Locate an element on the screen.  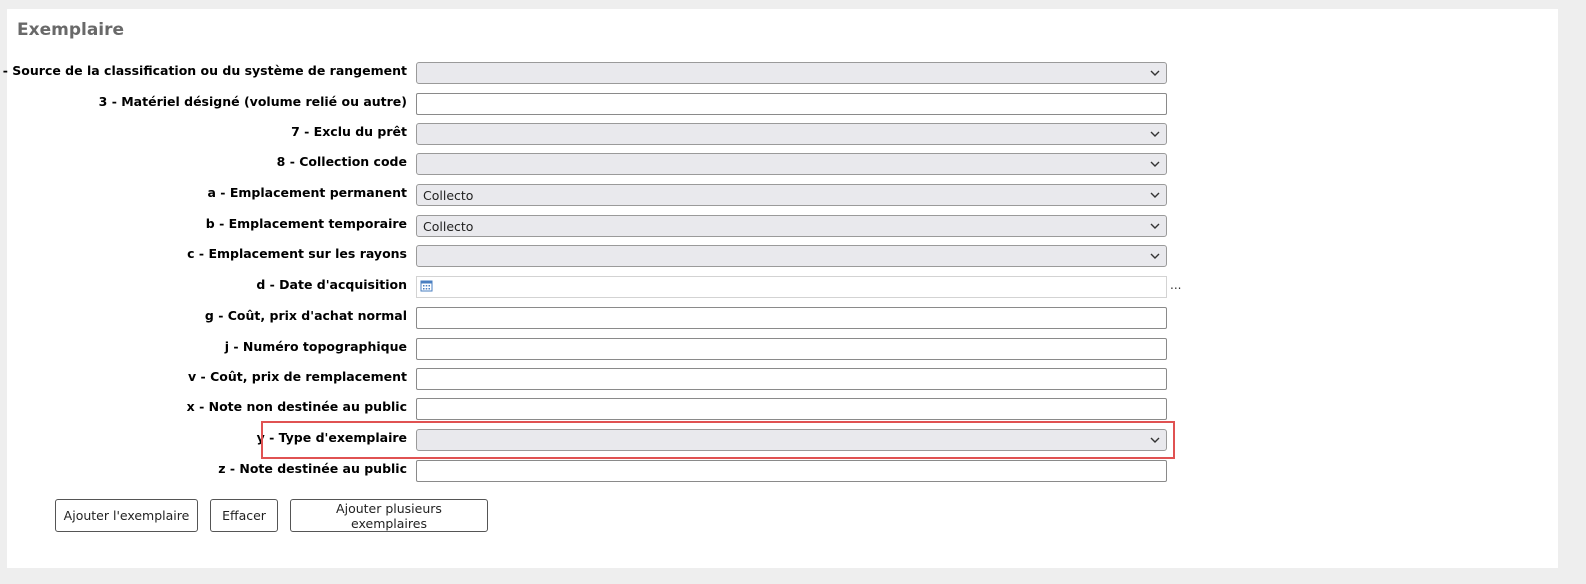
field-row-cout-achat: g - Coût, prix d'achat normal is located at coordinates (782, 320).